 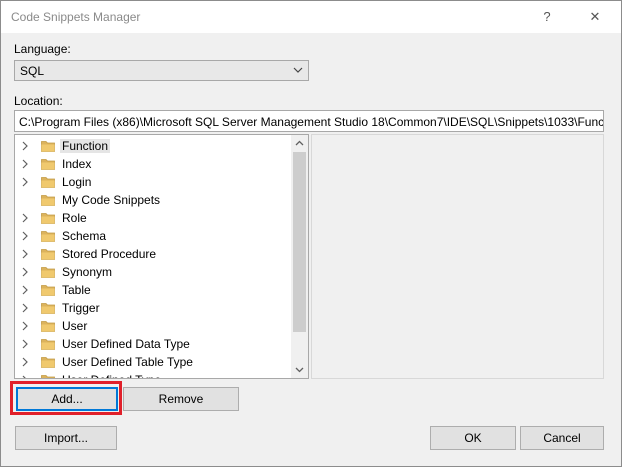 I want to click on tree-item: My Code Snippets, so click(x=153, y=200).